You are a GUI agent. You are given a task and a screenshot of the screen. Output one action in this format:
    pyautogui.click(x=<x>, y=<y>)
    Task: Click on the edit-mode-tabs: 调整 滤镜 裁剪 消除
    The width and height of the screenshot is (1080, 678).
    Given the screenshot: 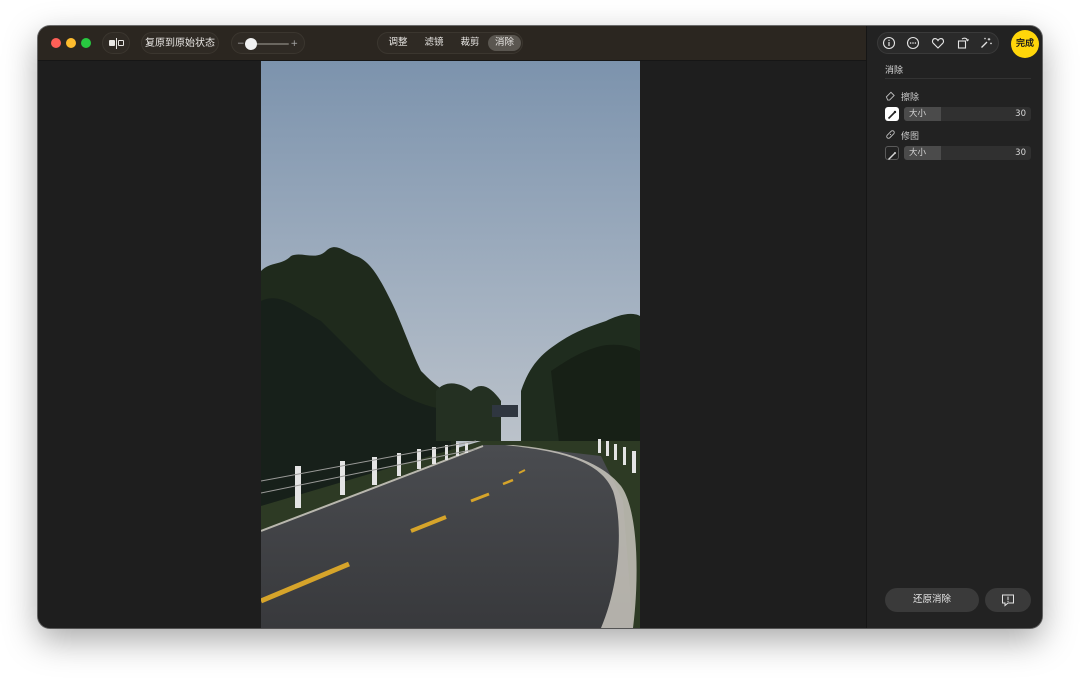 What is the action you would take?
    pyautogui.click(x=450, y=43)
    